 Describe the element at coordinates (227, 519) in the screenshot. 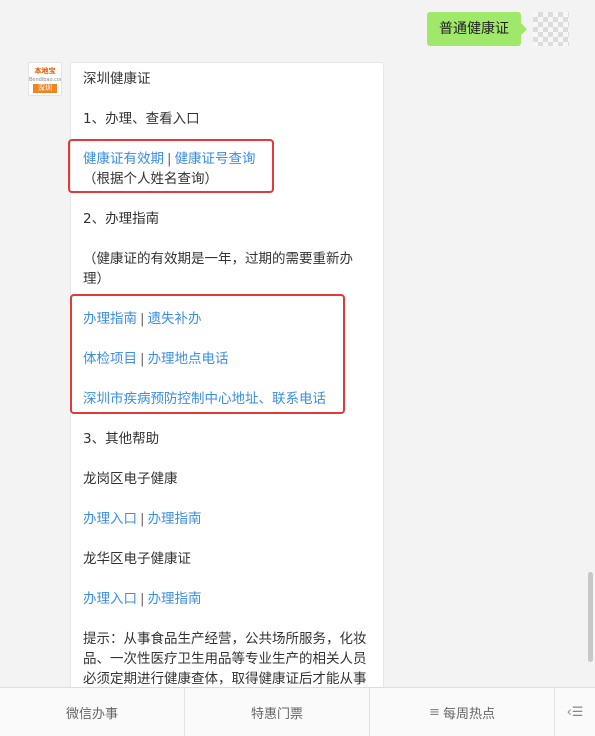

I see `longgang-links: 办理入口 | 办理指南` at that location.